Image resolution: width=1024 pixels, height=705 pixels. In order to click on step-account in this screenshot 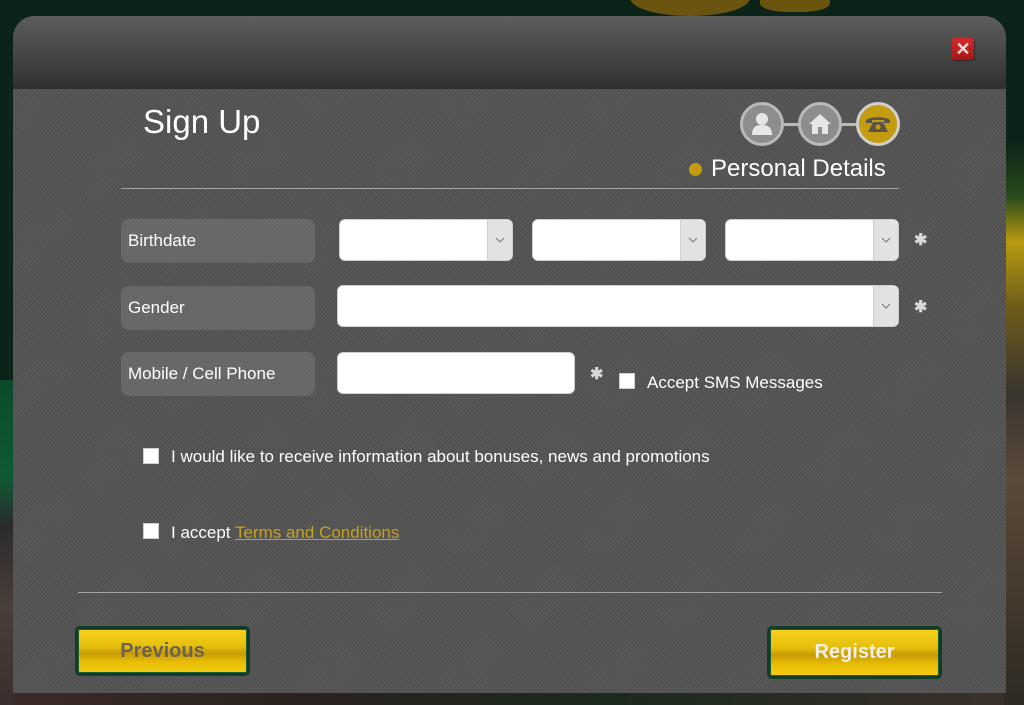, I will do `click(762, 124)`.